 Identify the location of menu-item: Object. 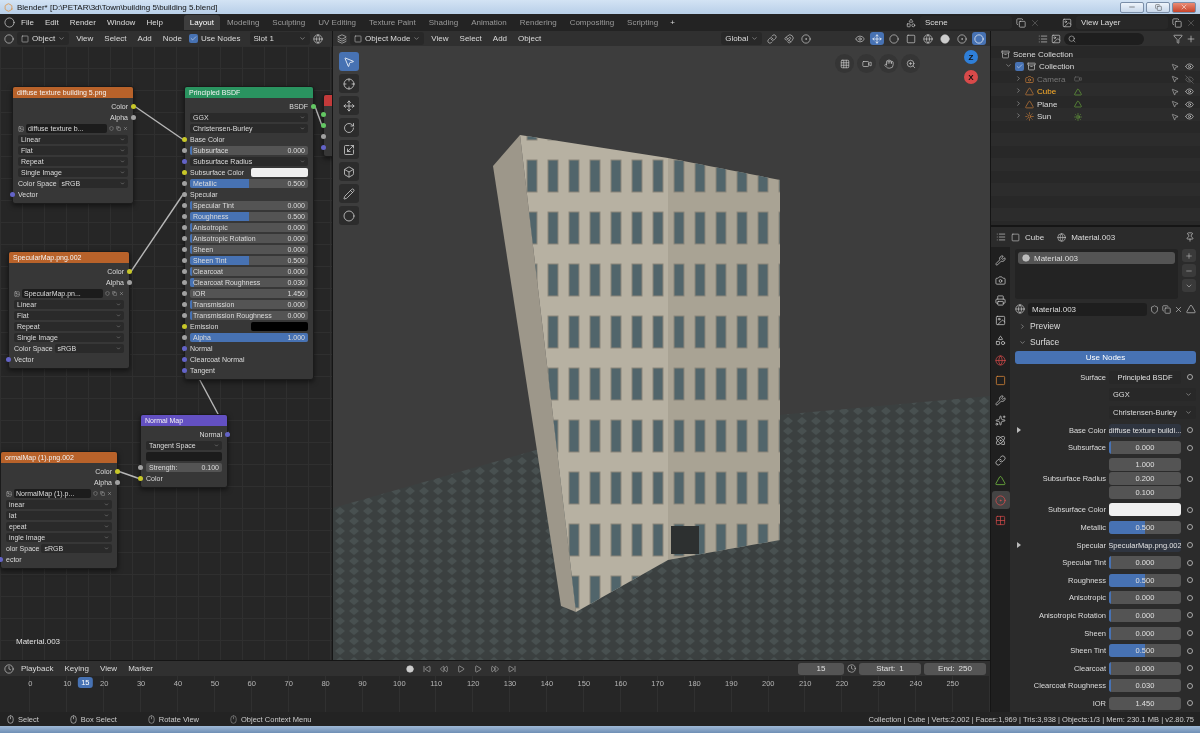
(530, 38).